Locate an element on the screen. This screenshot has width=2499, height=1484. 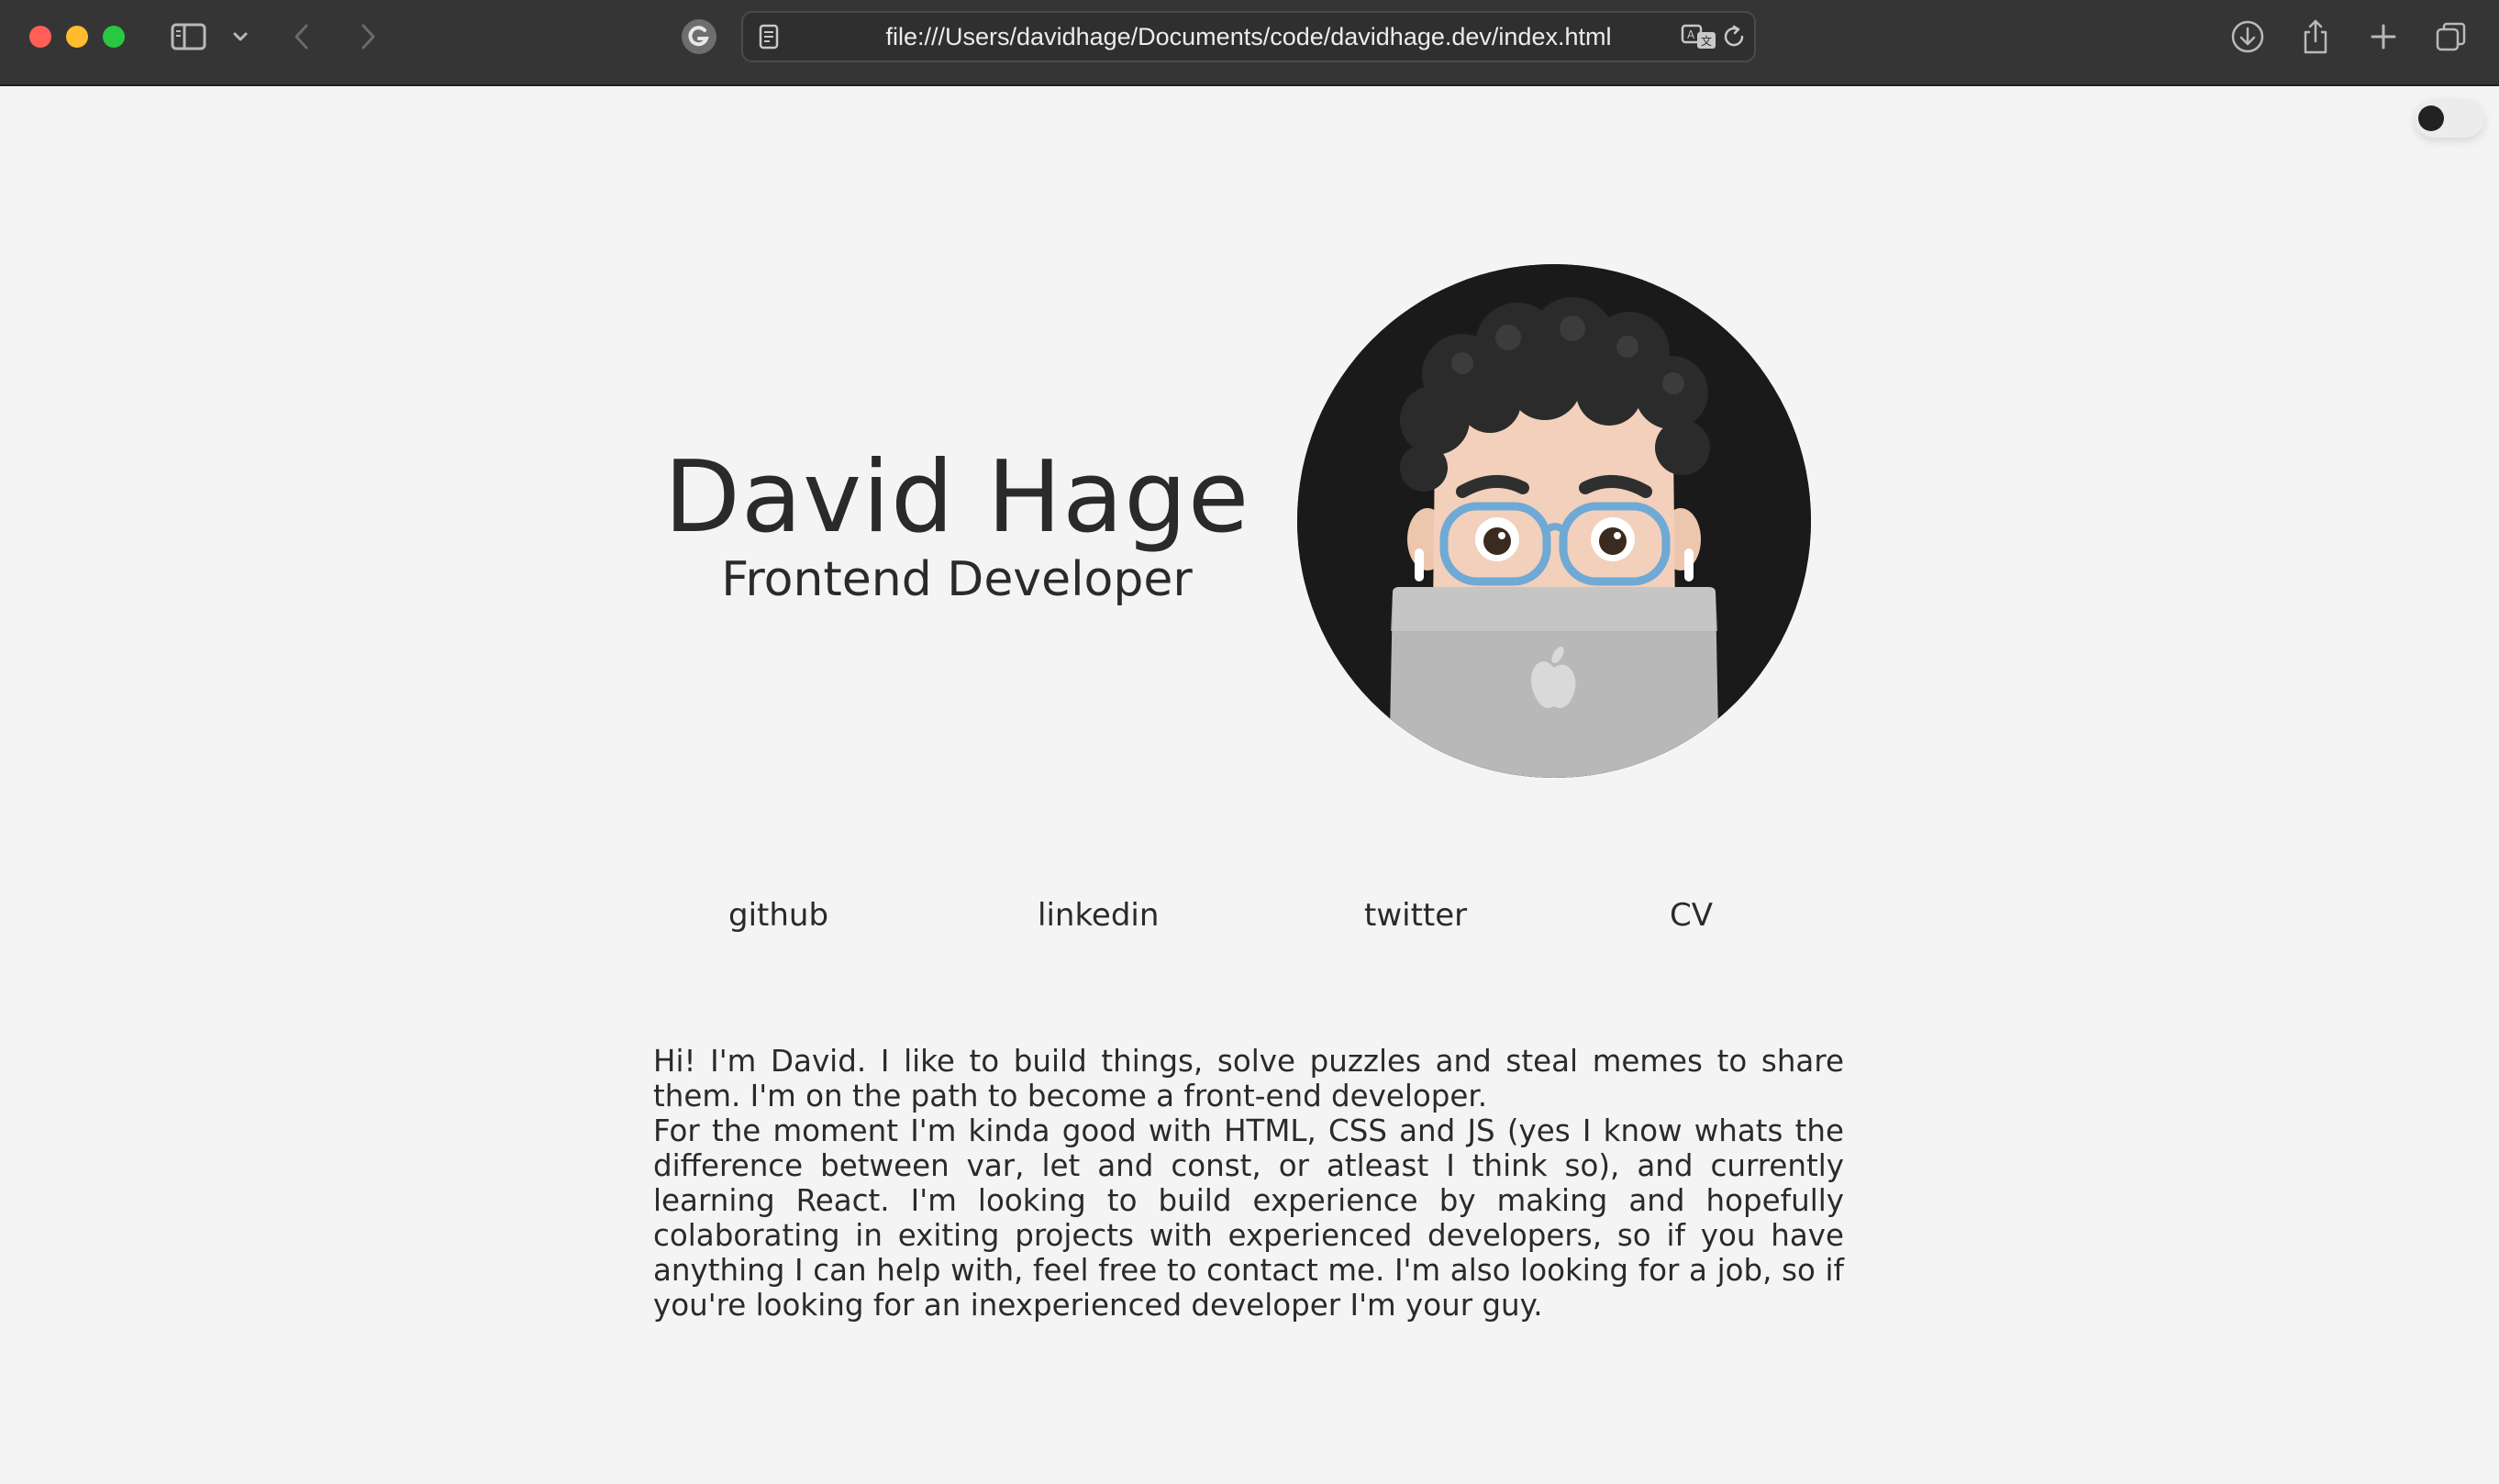
svg-text: 文 is located at coordinates (1706, 41).